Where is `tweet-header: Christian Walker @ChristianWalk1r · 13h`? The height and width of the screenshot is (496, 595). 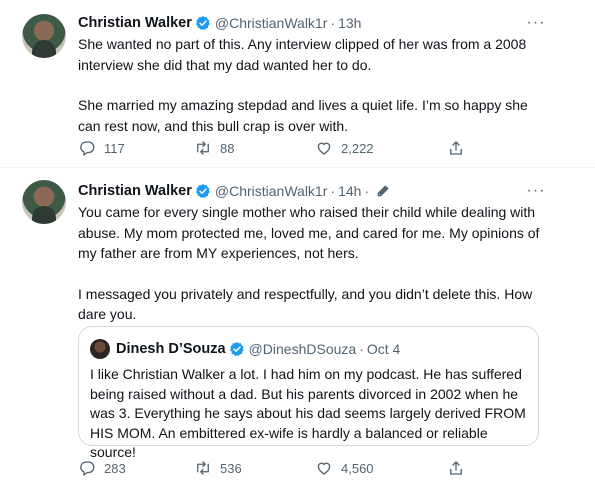
tweet-header: Christian Walker @ChristianWalk1r · 13h is located at coordinates (219, 23).